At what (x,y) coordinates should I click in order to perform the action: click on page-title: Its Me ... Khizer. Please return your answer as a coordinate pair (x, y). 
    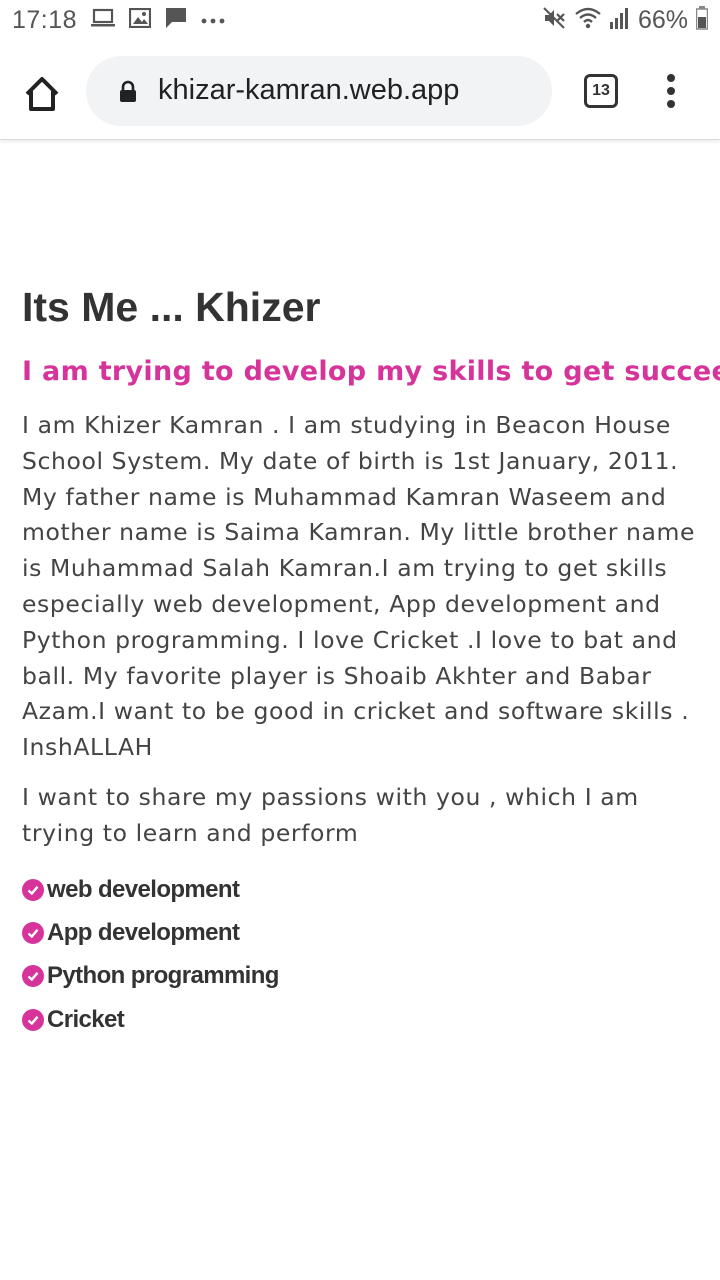
    Looking at the image, I should click on (171, 307).